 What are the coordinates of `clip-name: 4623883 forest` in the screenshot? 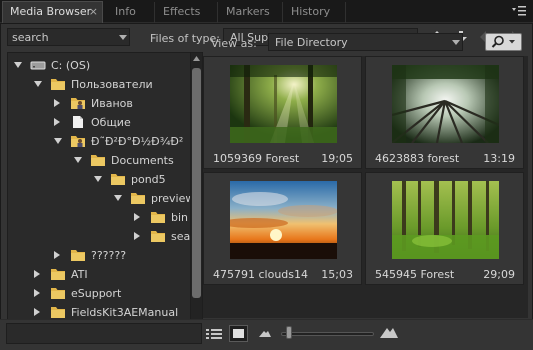 It's located at (417, 158).